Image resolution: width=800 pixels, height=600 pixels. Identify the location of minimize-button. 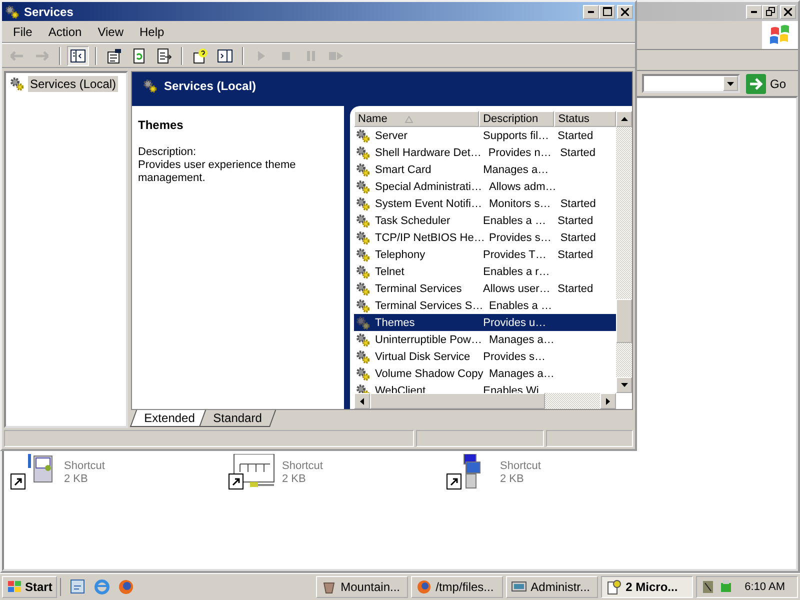
(591, 11).